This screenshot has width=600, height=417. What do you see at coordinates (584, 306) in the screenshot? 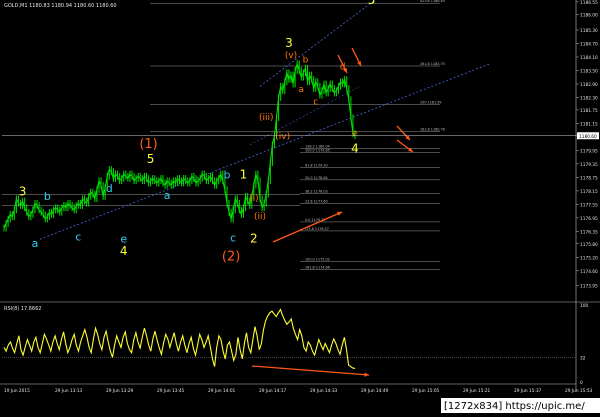
I see `rsi-tick-label: 100` at bounding box center [584, 306].